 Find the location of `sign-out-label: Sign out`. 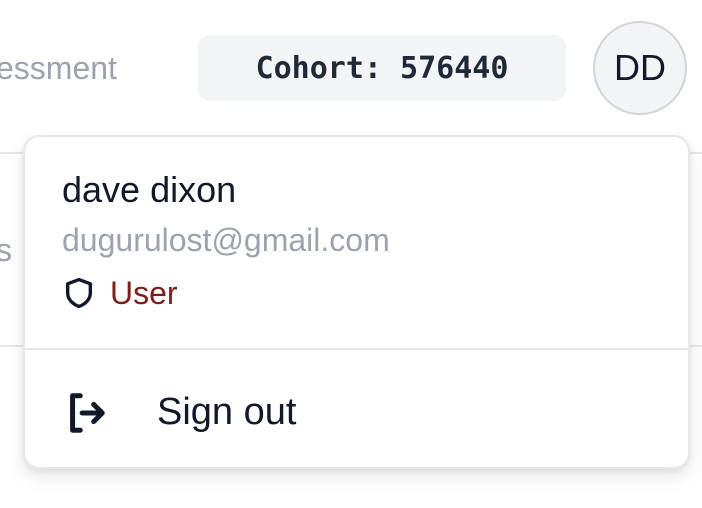

sign-out-label: Sign out is located at coordinates (227, 412).